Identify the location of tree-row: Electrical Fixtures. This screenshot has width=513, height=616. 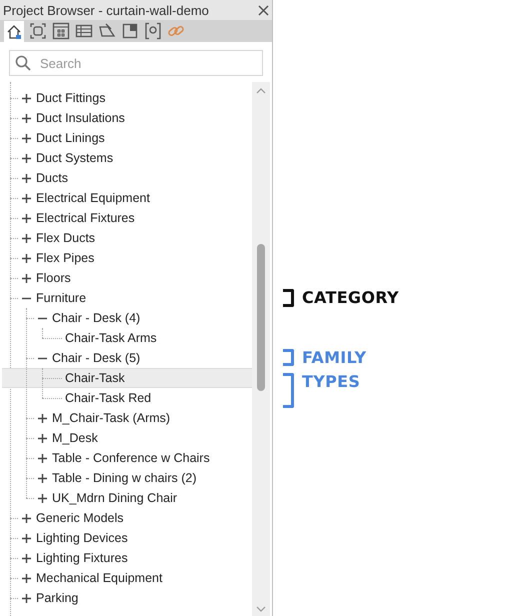
(127, 218).